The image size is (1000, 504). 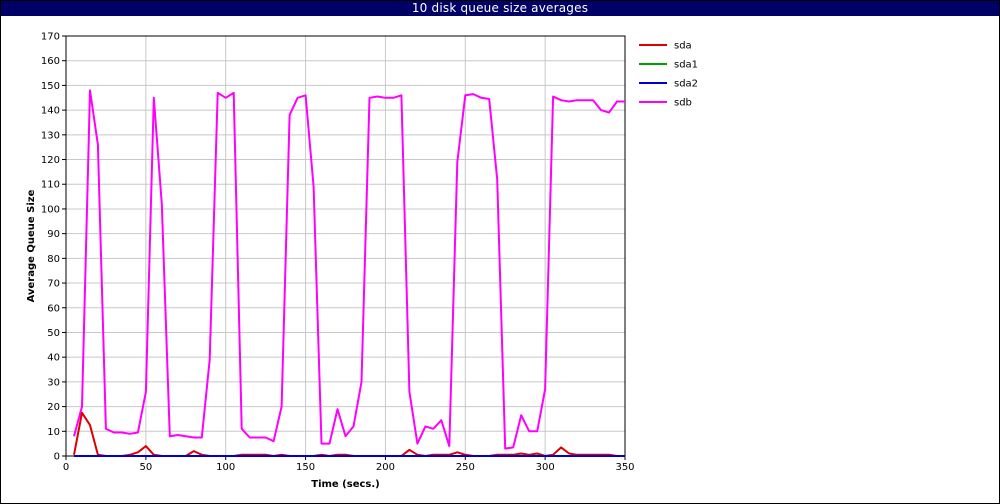 I want to click on y-tick-label: 0, so click(x=57, y=457).